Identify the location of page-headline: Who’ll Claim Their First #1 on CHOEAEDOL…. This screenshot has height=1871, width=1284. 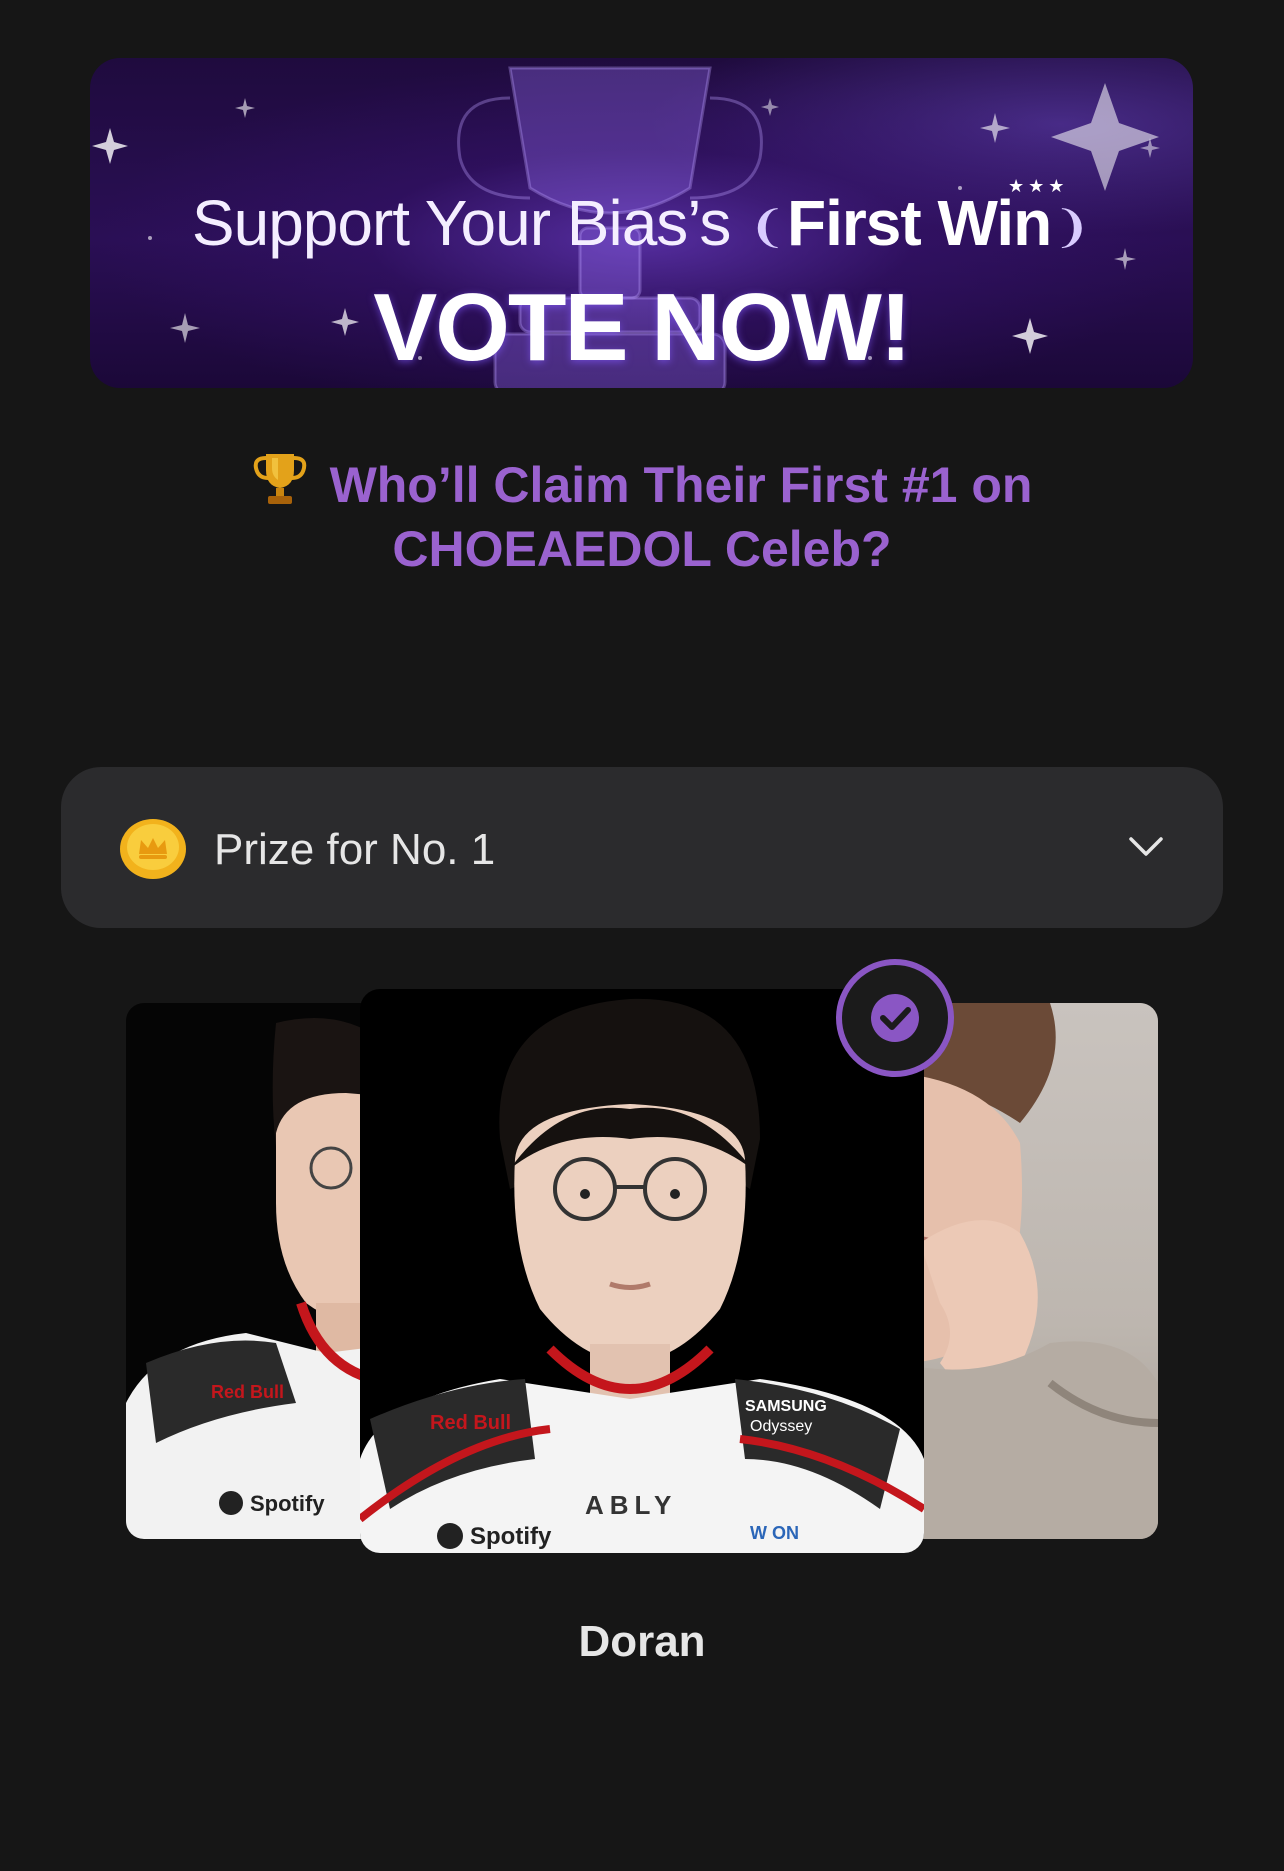
(642, 515).